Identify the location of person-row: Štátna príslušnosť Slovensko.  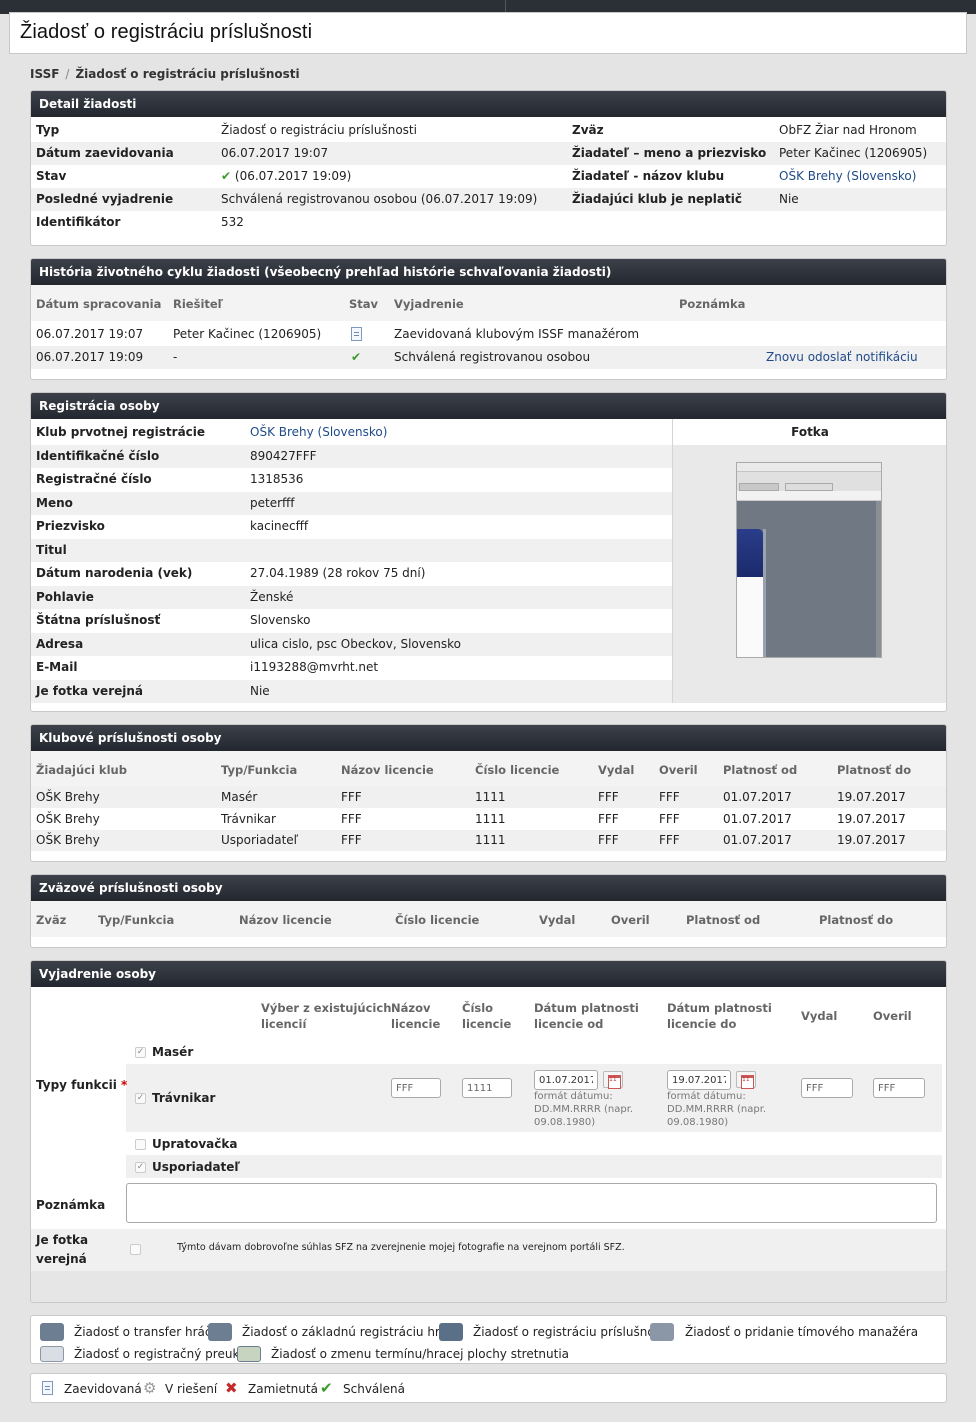
(351, 620).